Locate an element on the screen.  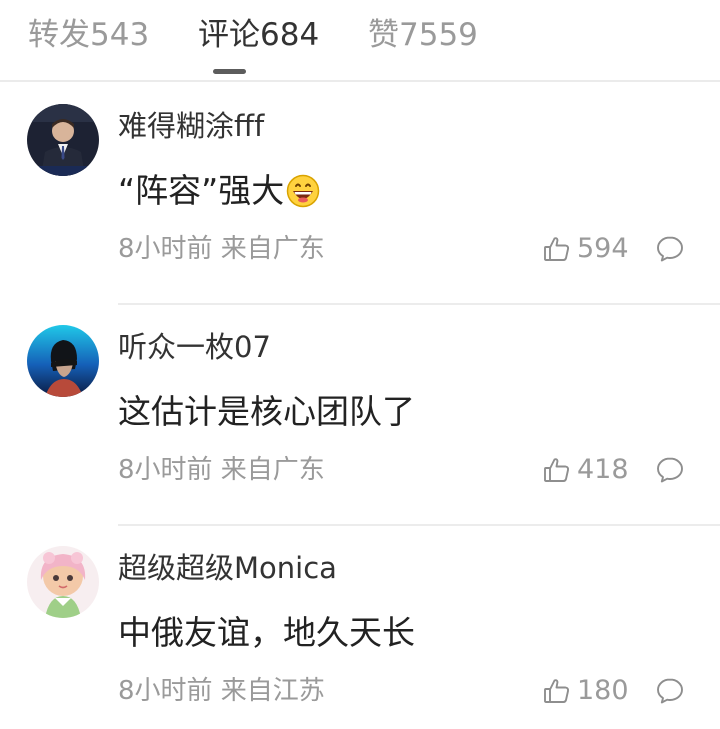
grinning-emoji-icon is located at coordinates (303, 191).